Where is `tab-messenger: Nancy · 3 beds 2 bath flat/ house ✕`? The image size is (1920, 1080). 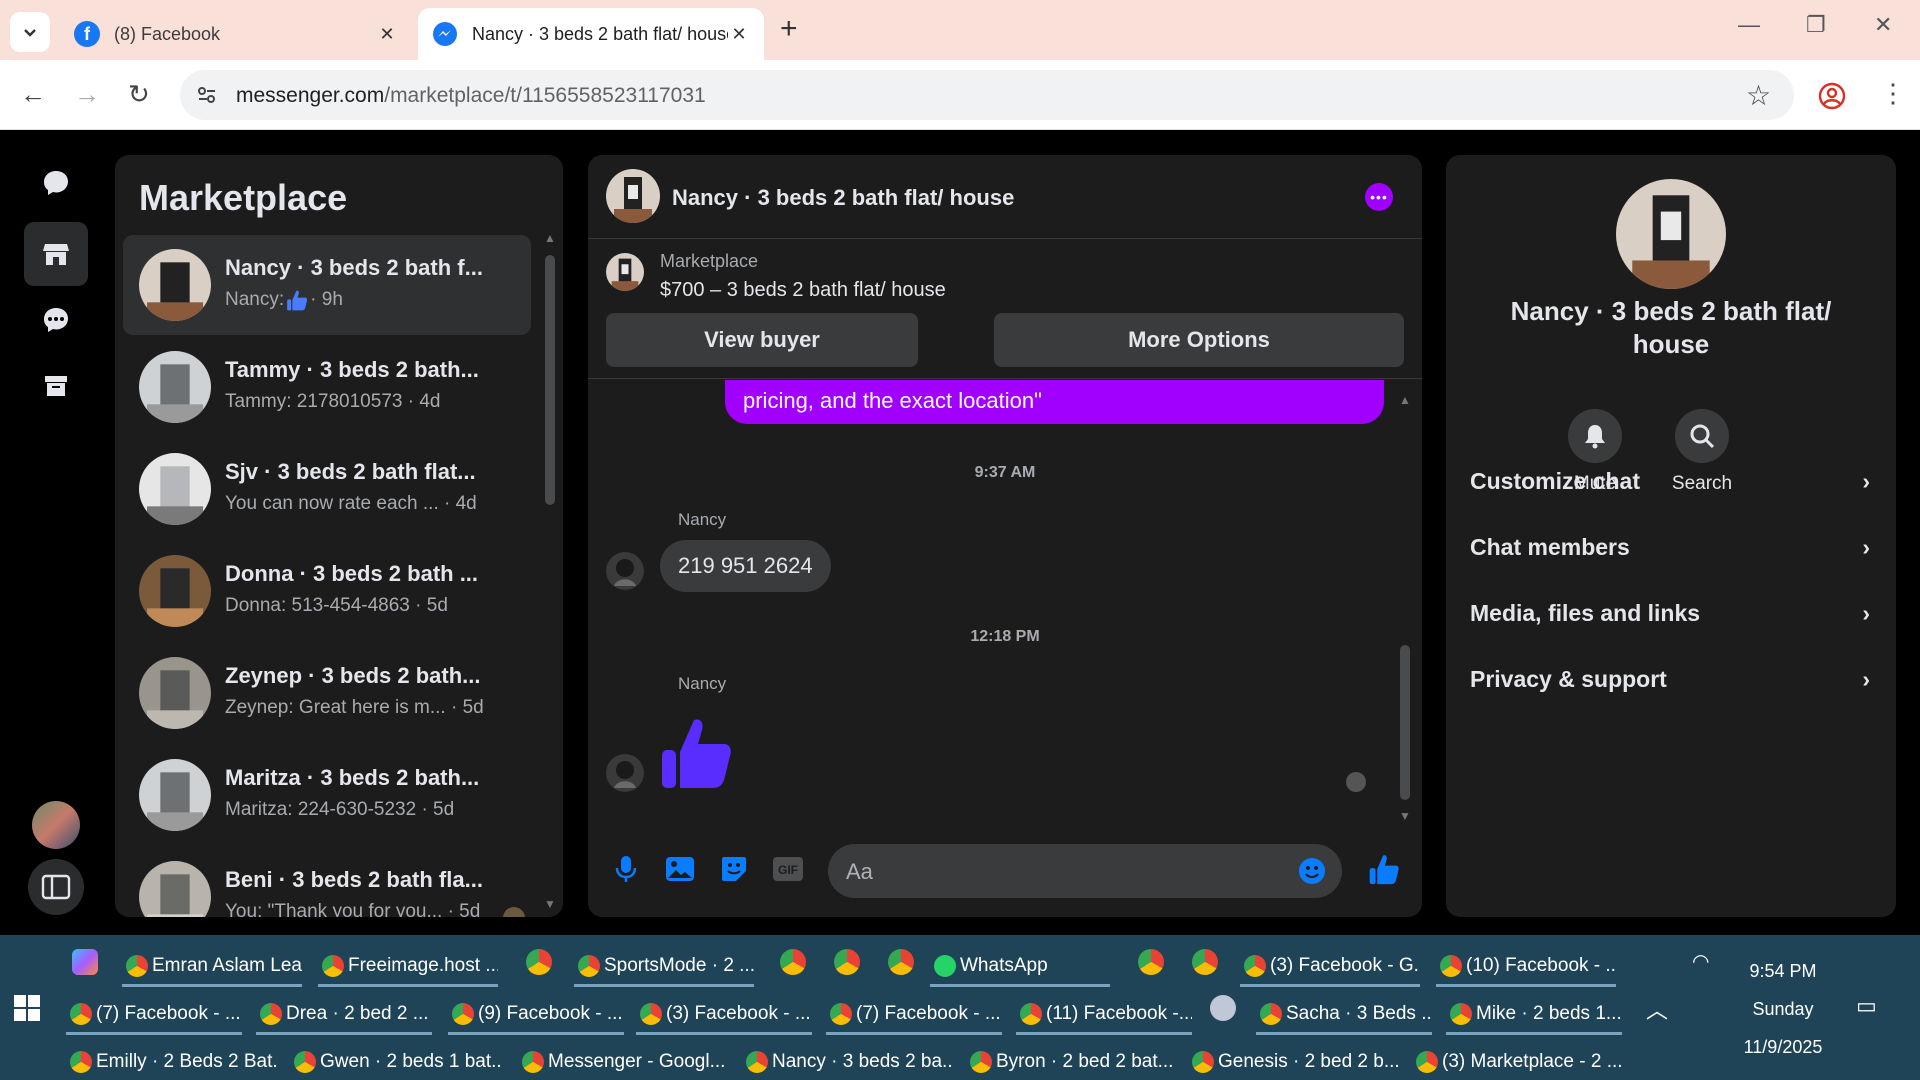
tab-messenger: Nancy · 3 beds 2 bath flat/ house ✕ is located at coordinates (591, 34).